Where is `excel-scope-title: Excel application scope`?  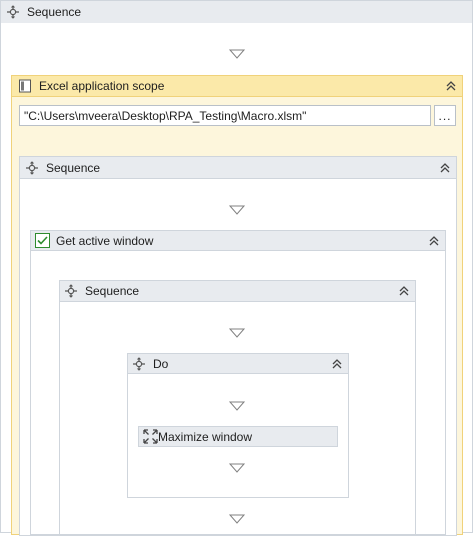
excel-scope-title: Excel application scope is located at coordinates (102, 86).